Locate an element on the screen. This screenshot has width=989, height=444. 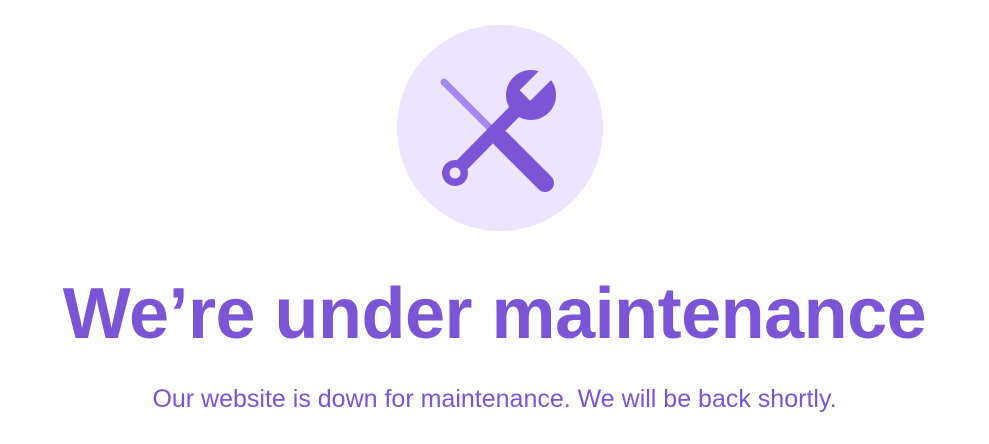
tools-icon-badge is located at coordinates (500, 128).